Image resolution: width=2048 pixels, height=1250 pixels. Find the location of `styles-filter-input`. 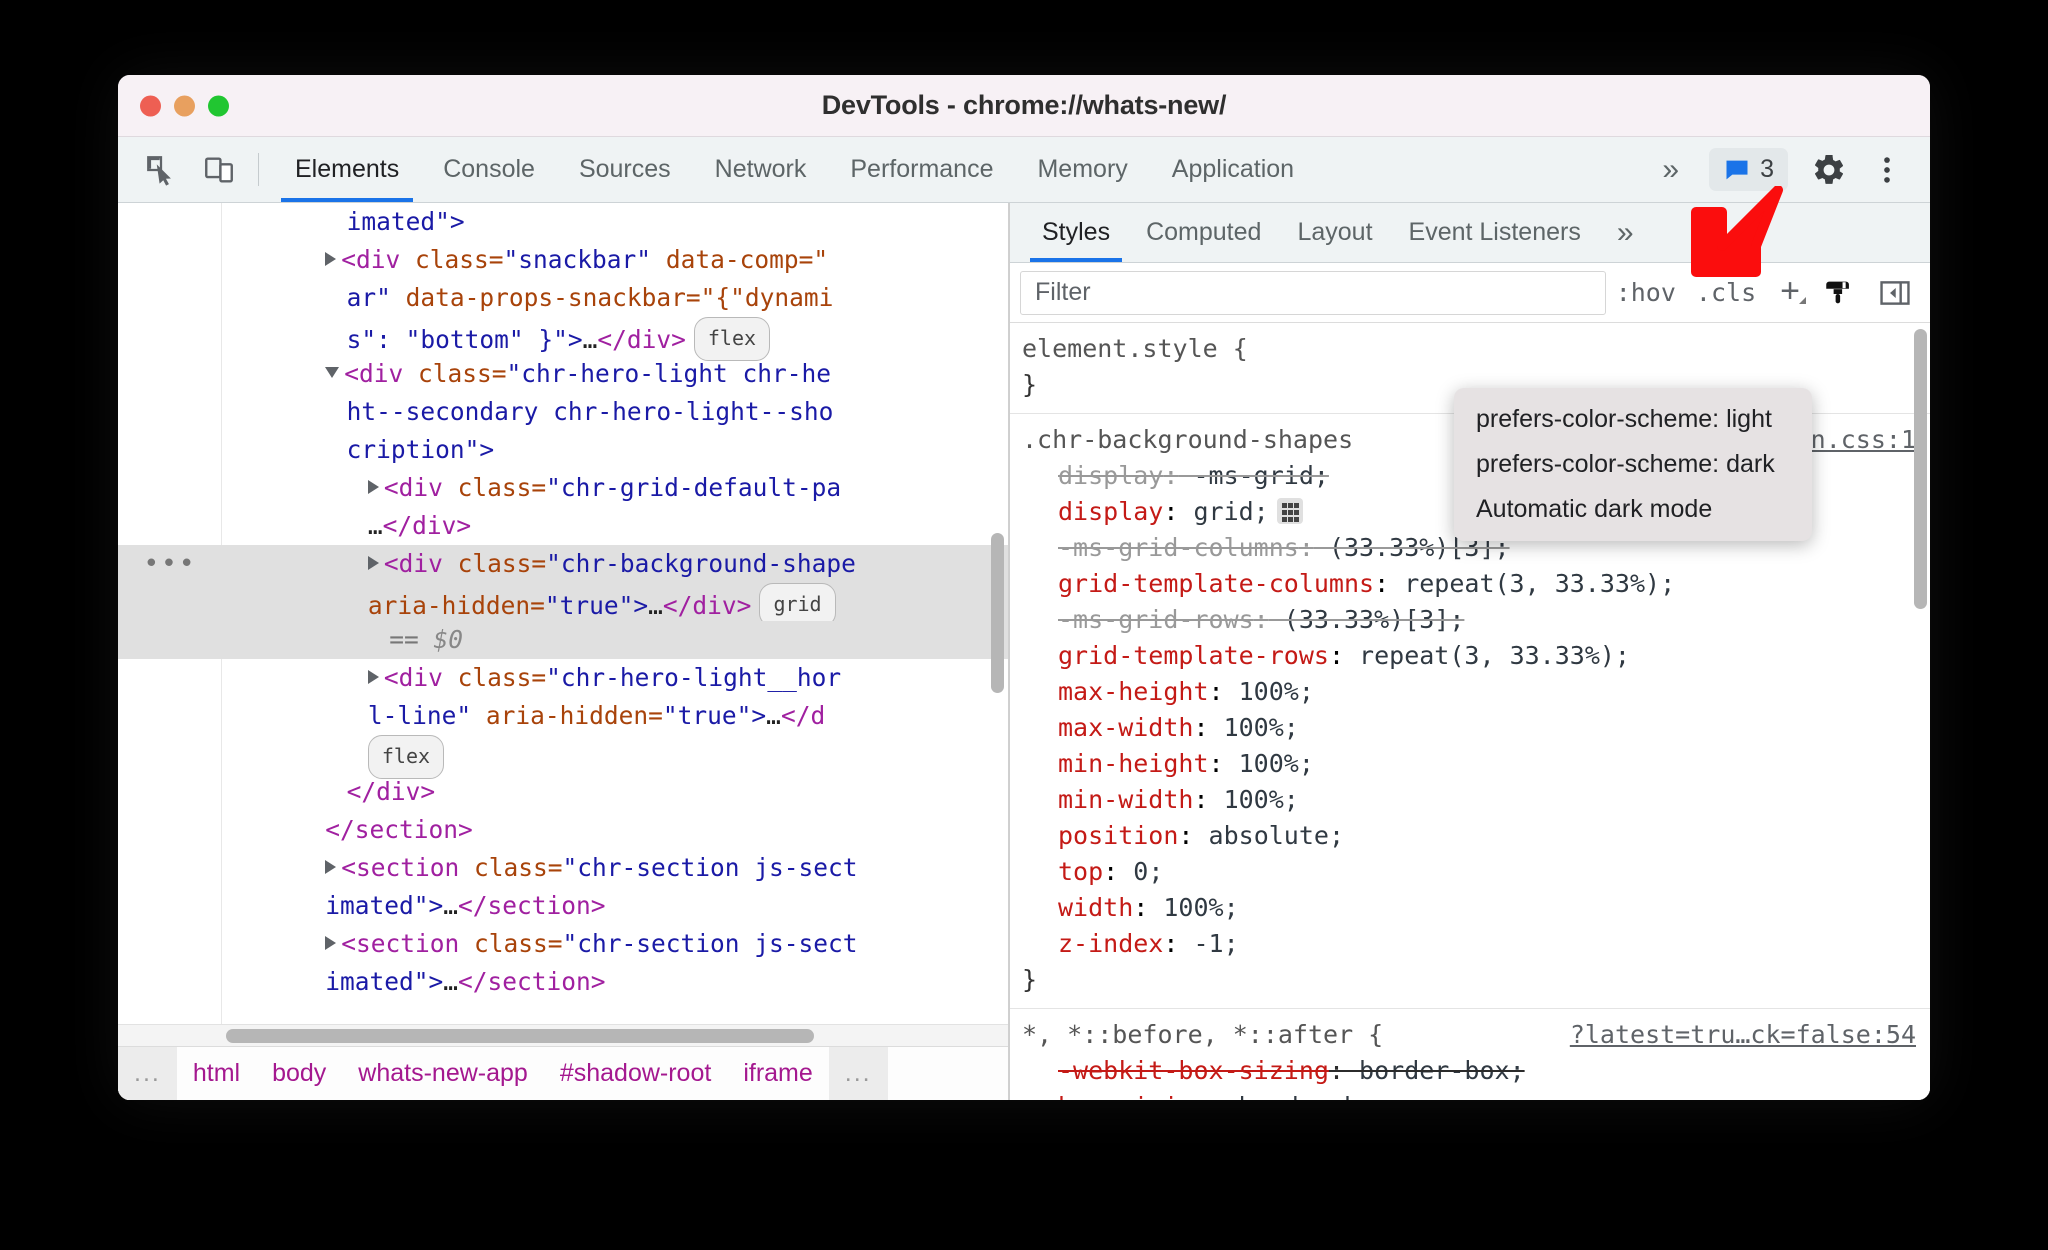

styles-filter-input is located at coordinates (1313, 292).